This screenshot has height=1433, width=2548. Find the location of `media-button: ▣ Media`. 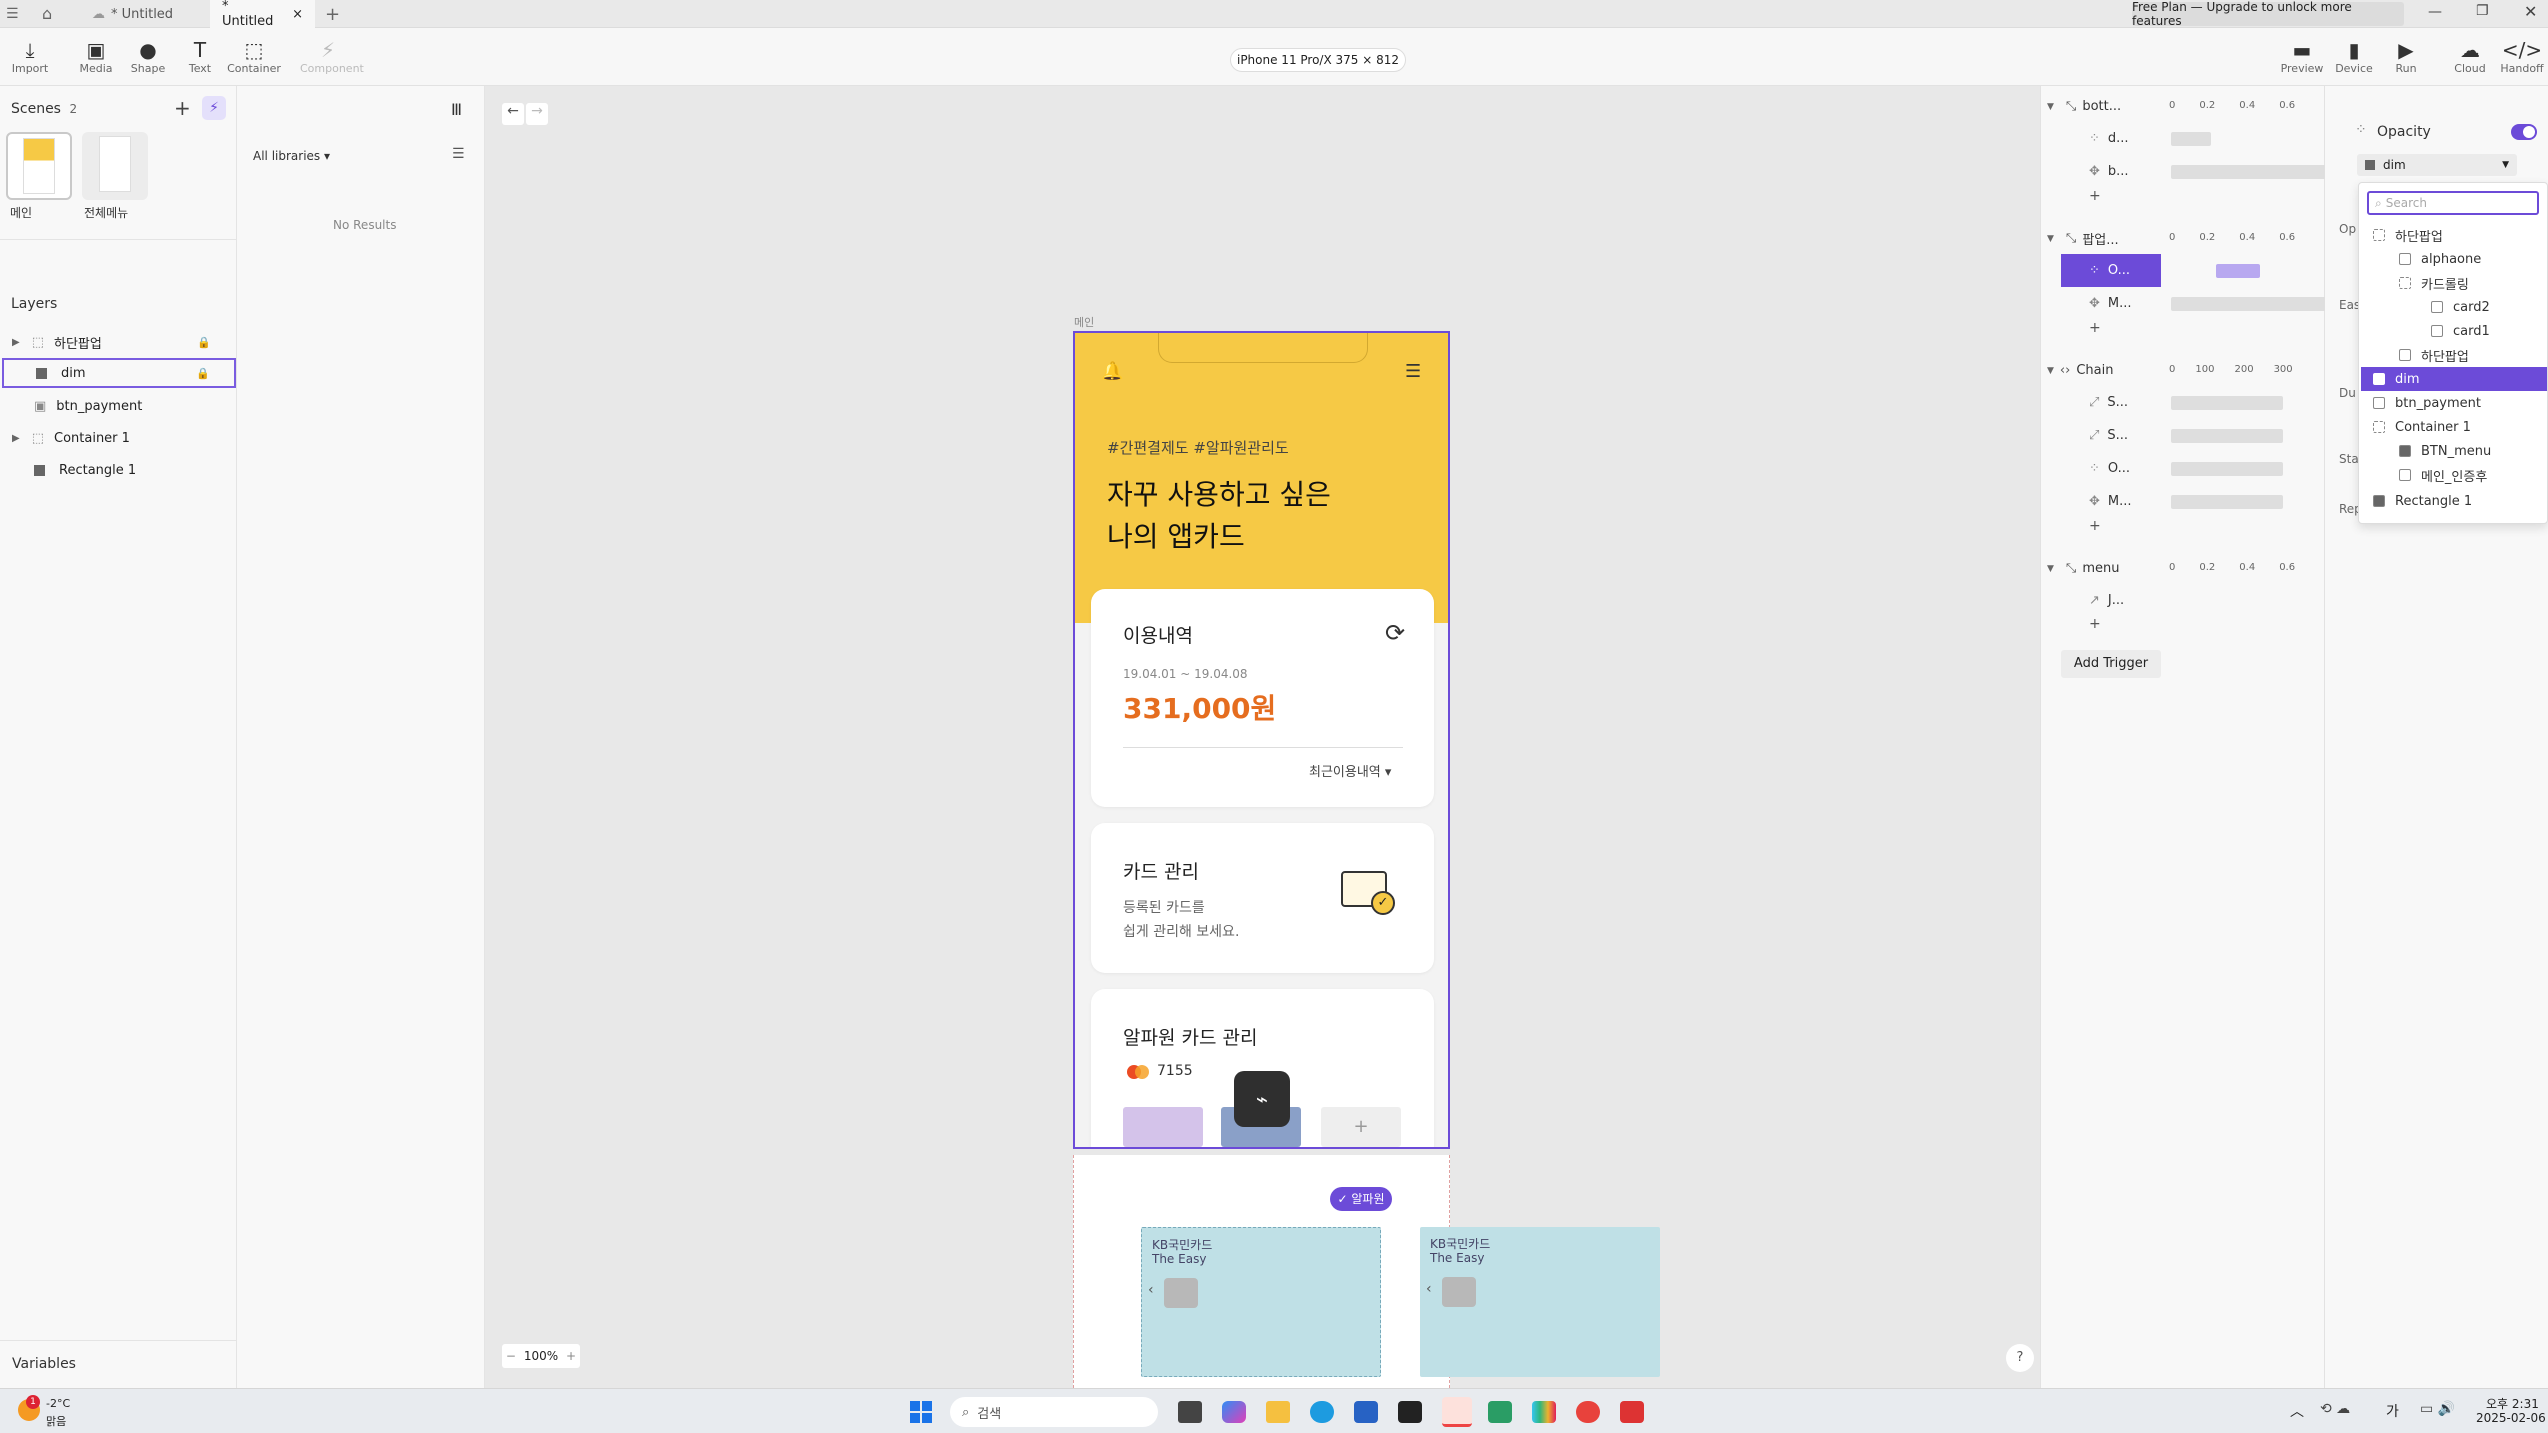

media-button: ▣ Media is located at coordinates (96, 56).